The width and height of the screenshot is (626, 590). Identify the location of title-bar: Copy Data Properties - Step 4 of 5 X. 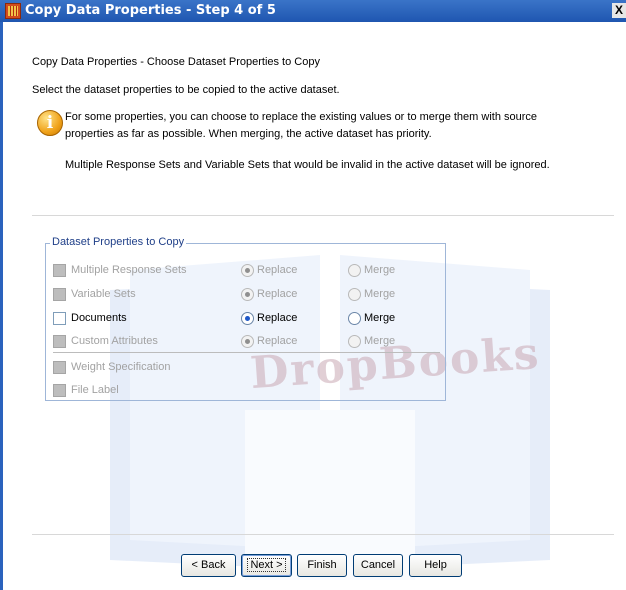
(313, 11).